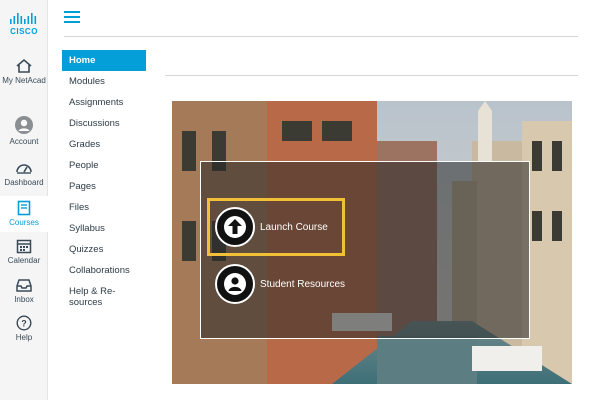 This screenshot has height=400, width=600. I want to click on global-nav-label: Help, so click(24, 337).